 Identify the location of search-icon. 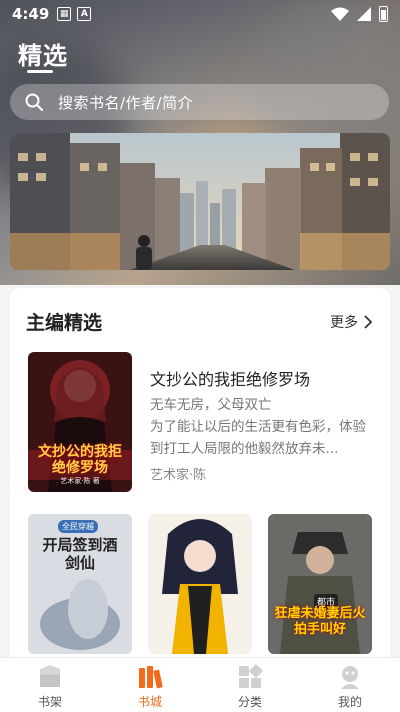
(34, 102).